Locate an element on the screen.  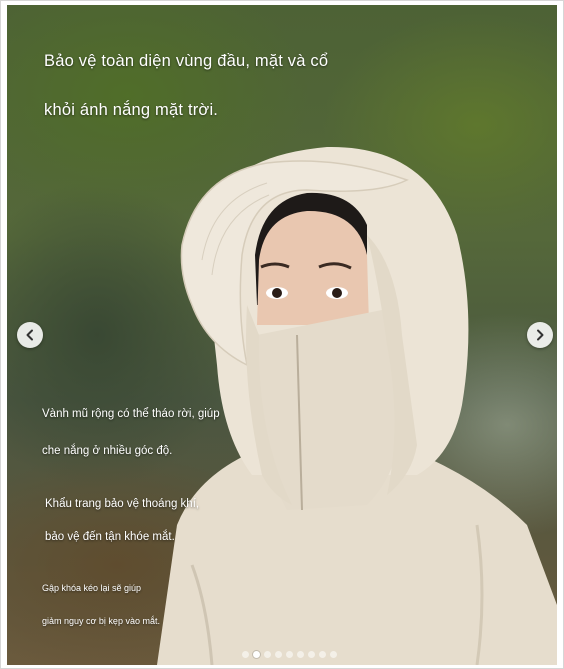
headline-line-1: Bảo vệ toàn diện vùng đầu, mặt và cổ is located at coordinates (186, 61).